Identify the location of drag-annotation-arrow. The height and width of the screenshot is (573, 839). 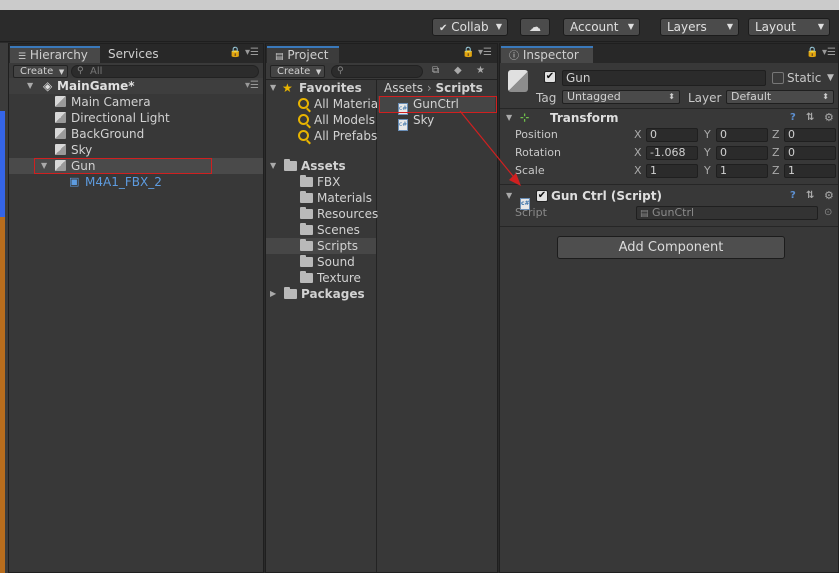
(490, 148).